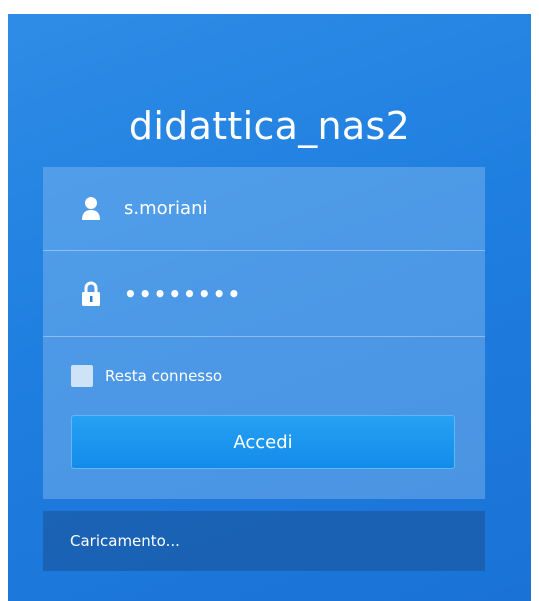 This screenshot has height=601, width=539. Describe the element at coordinates (264, 294) in the screenshot. I see `password-field: ••••••••` at that location.